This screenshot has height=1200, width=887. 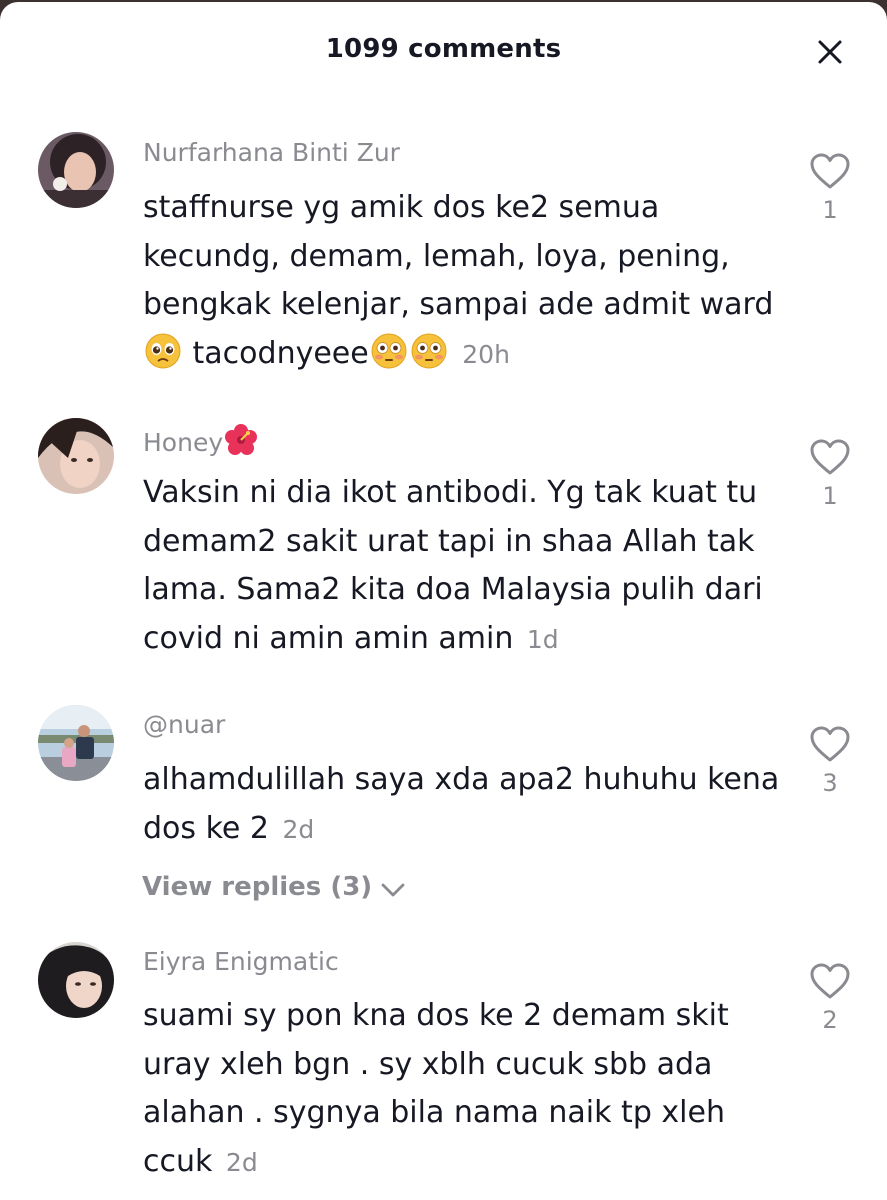 What do you see at coordinates (241, 440) in the screenshot?
I see `hibiscus-emoji` at bounding box center [241, 440].